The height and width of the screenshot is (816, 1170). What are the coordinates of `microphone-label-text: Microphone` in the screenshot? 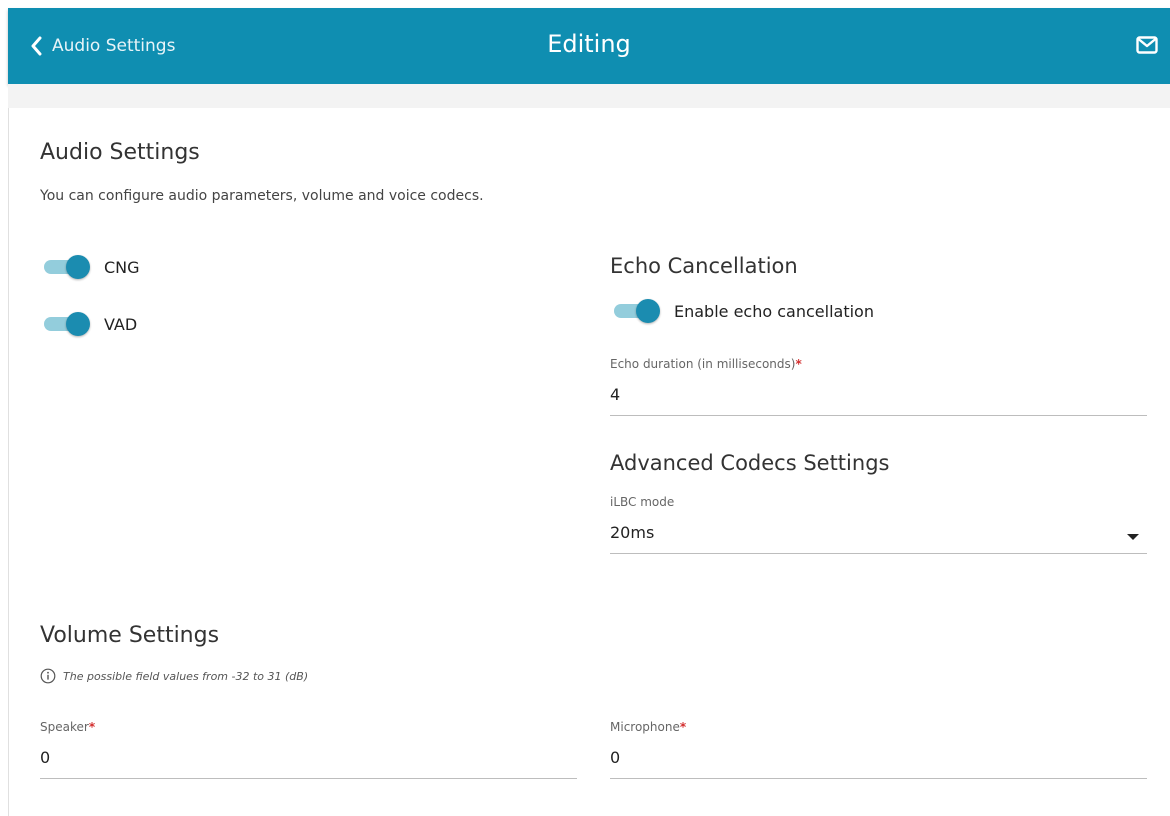 It's located at (645, 727).